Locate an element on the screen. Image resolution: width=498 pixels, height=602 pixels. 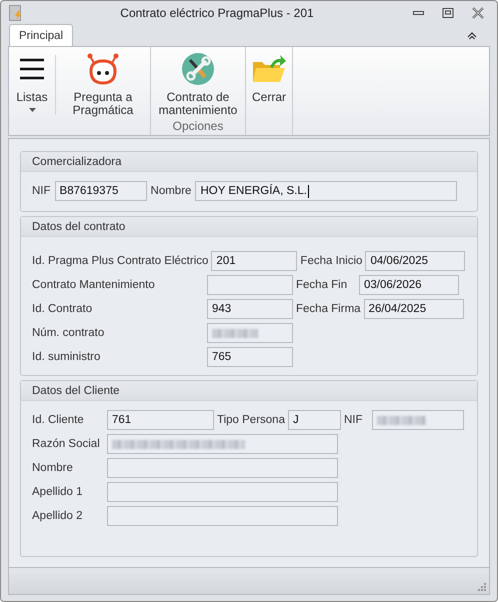
field-label: Apellido 2 is located at coordinates (58, 516).